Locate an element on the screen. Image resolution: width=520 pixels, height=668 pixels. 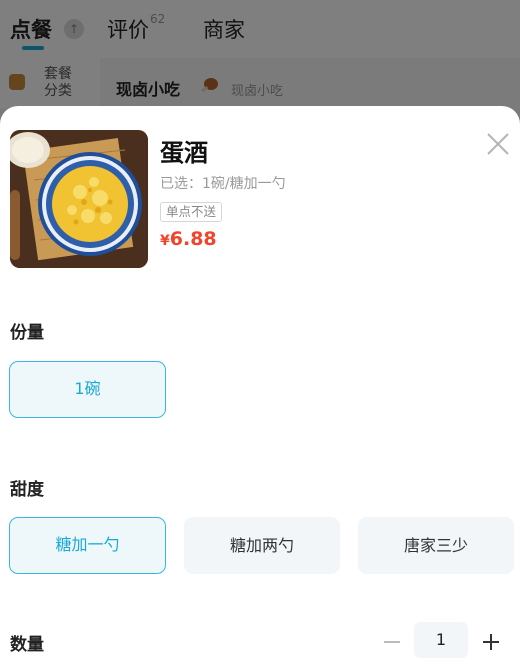
price-currency: ¥ is located at coordinates (165, 241).